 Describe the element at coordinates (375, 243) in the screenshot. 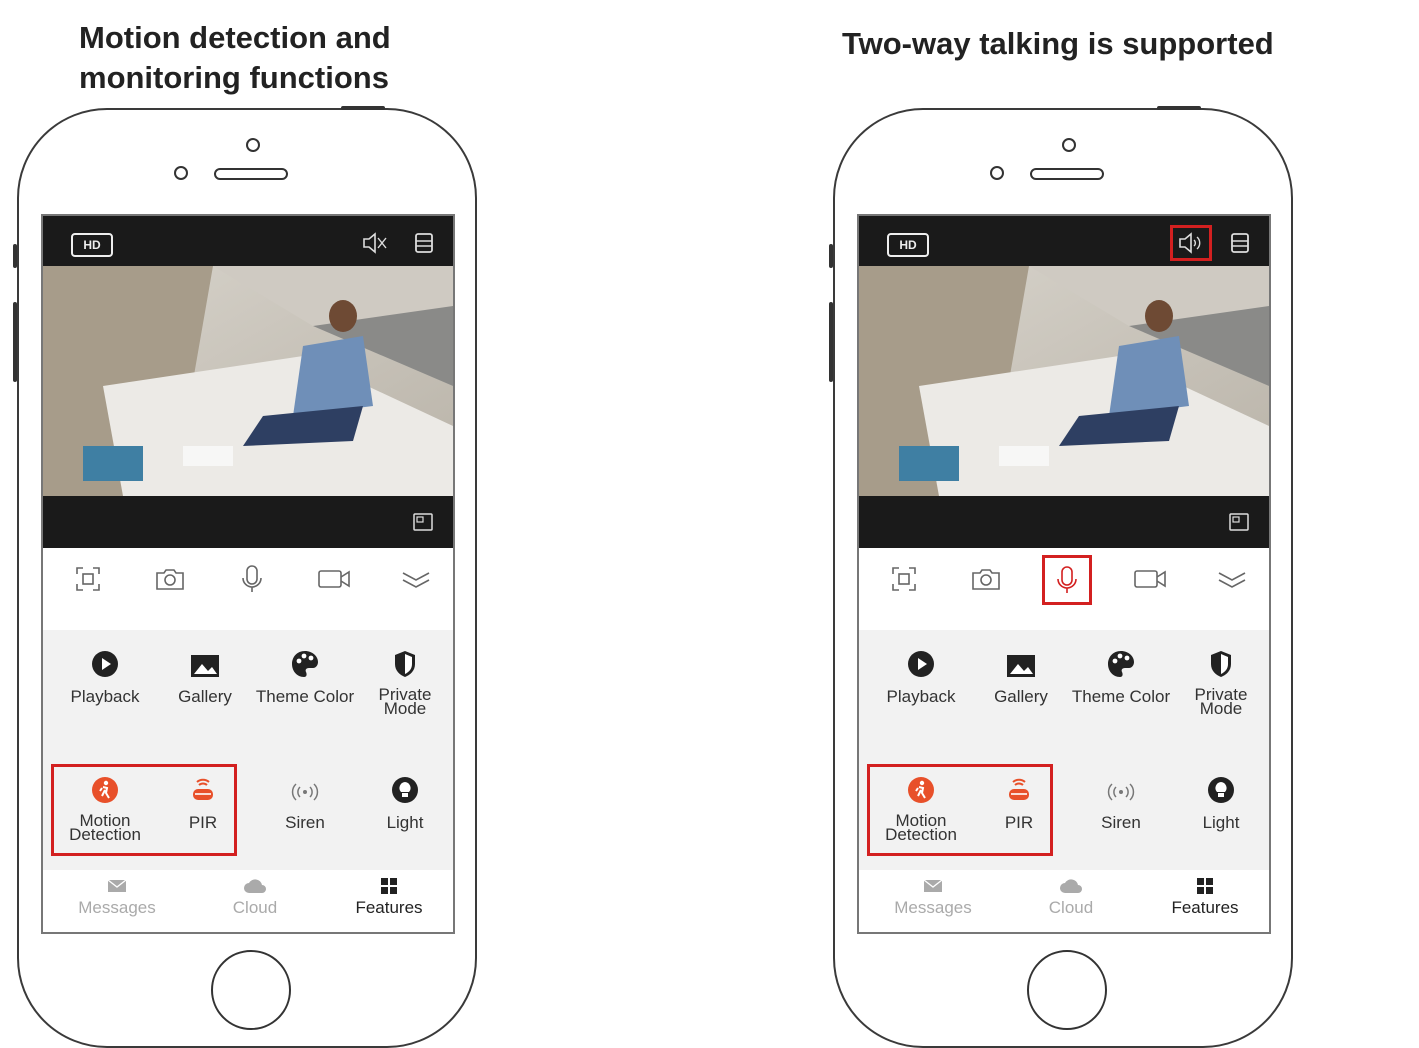

I see `speaker-mute-icon` at that location.